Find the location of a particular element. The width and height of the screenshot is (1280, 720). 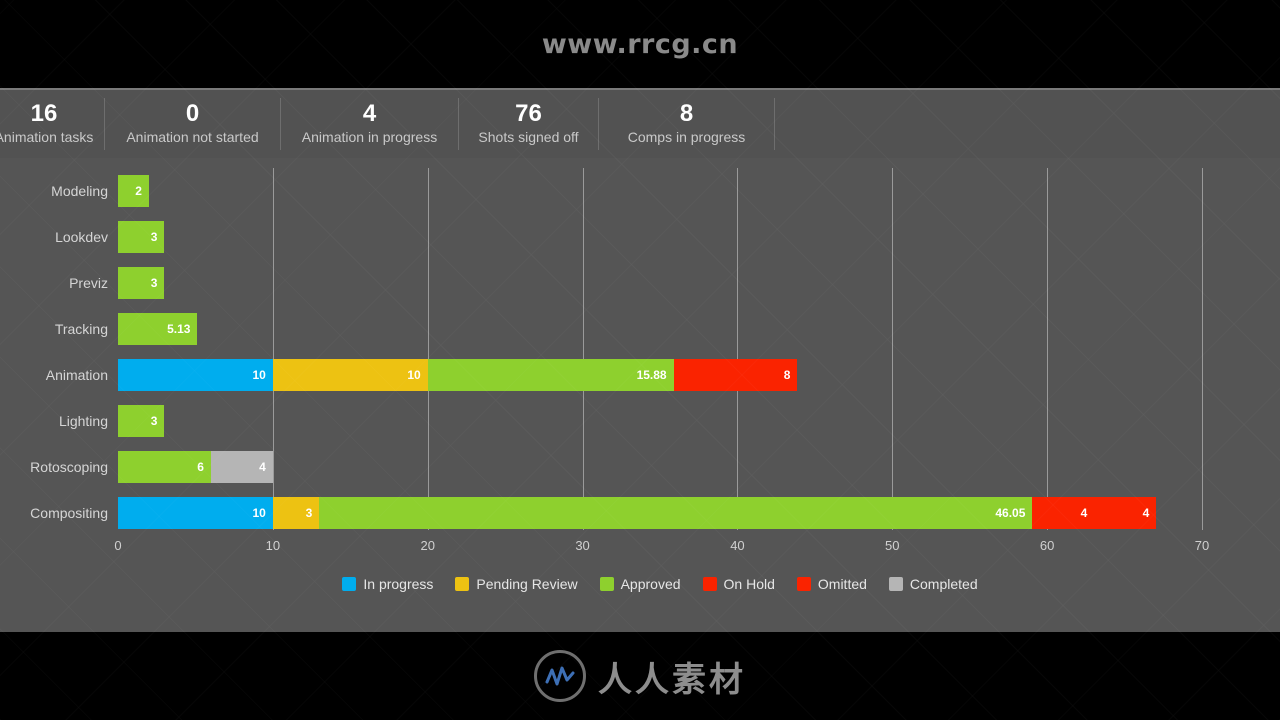

stacked-bar: 10 3 46.05 4 4 is located at coordinates (637, 513).